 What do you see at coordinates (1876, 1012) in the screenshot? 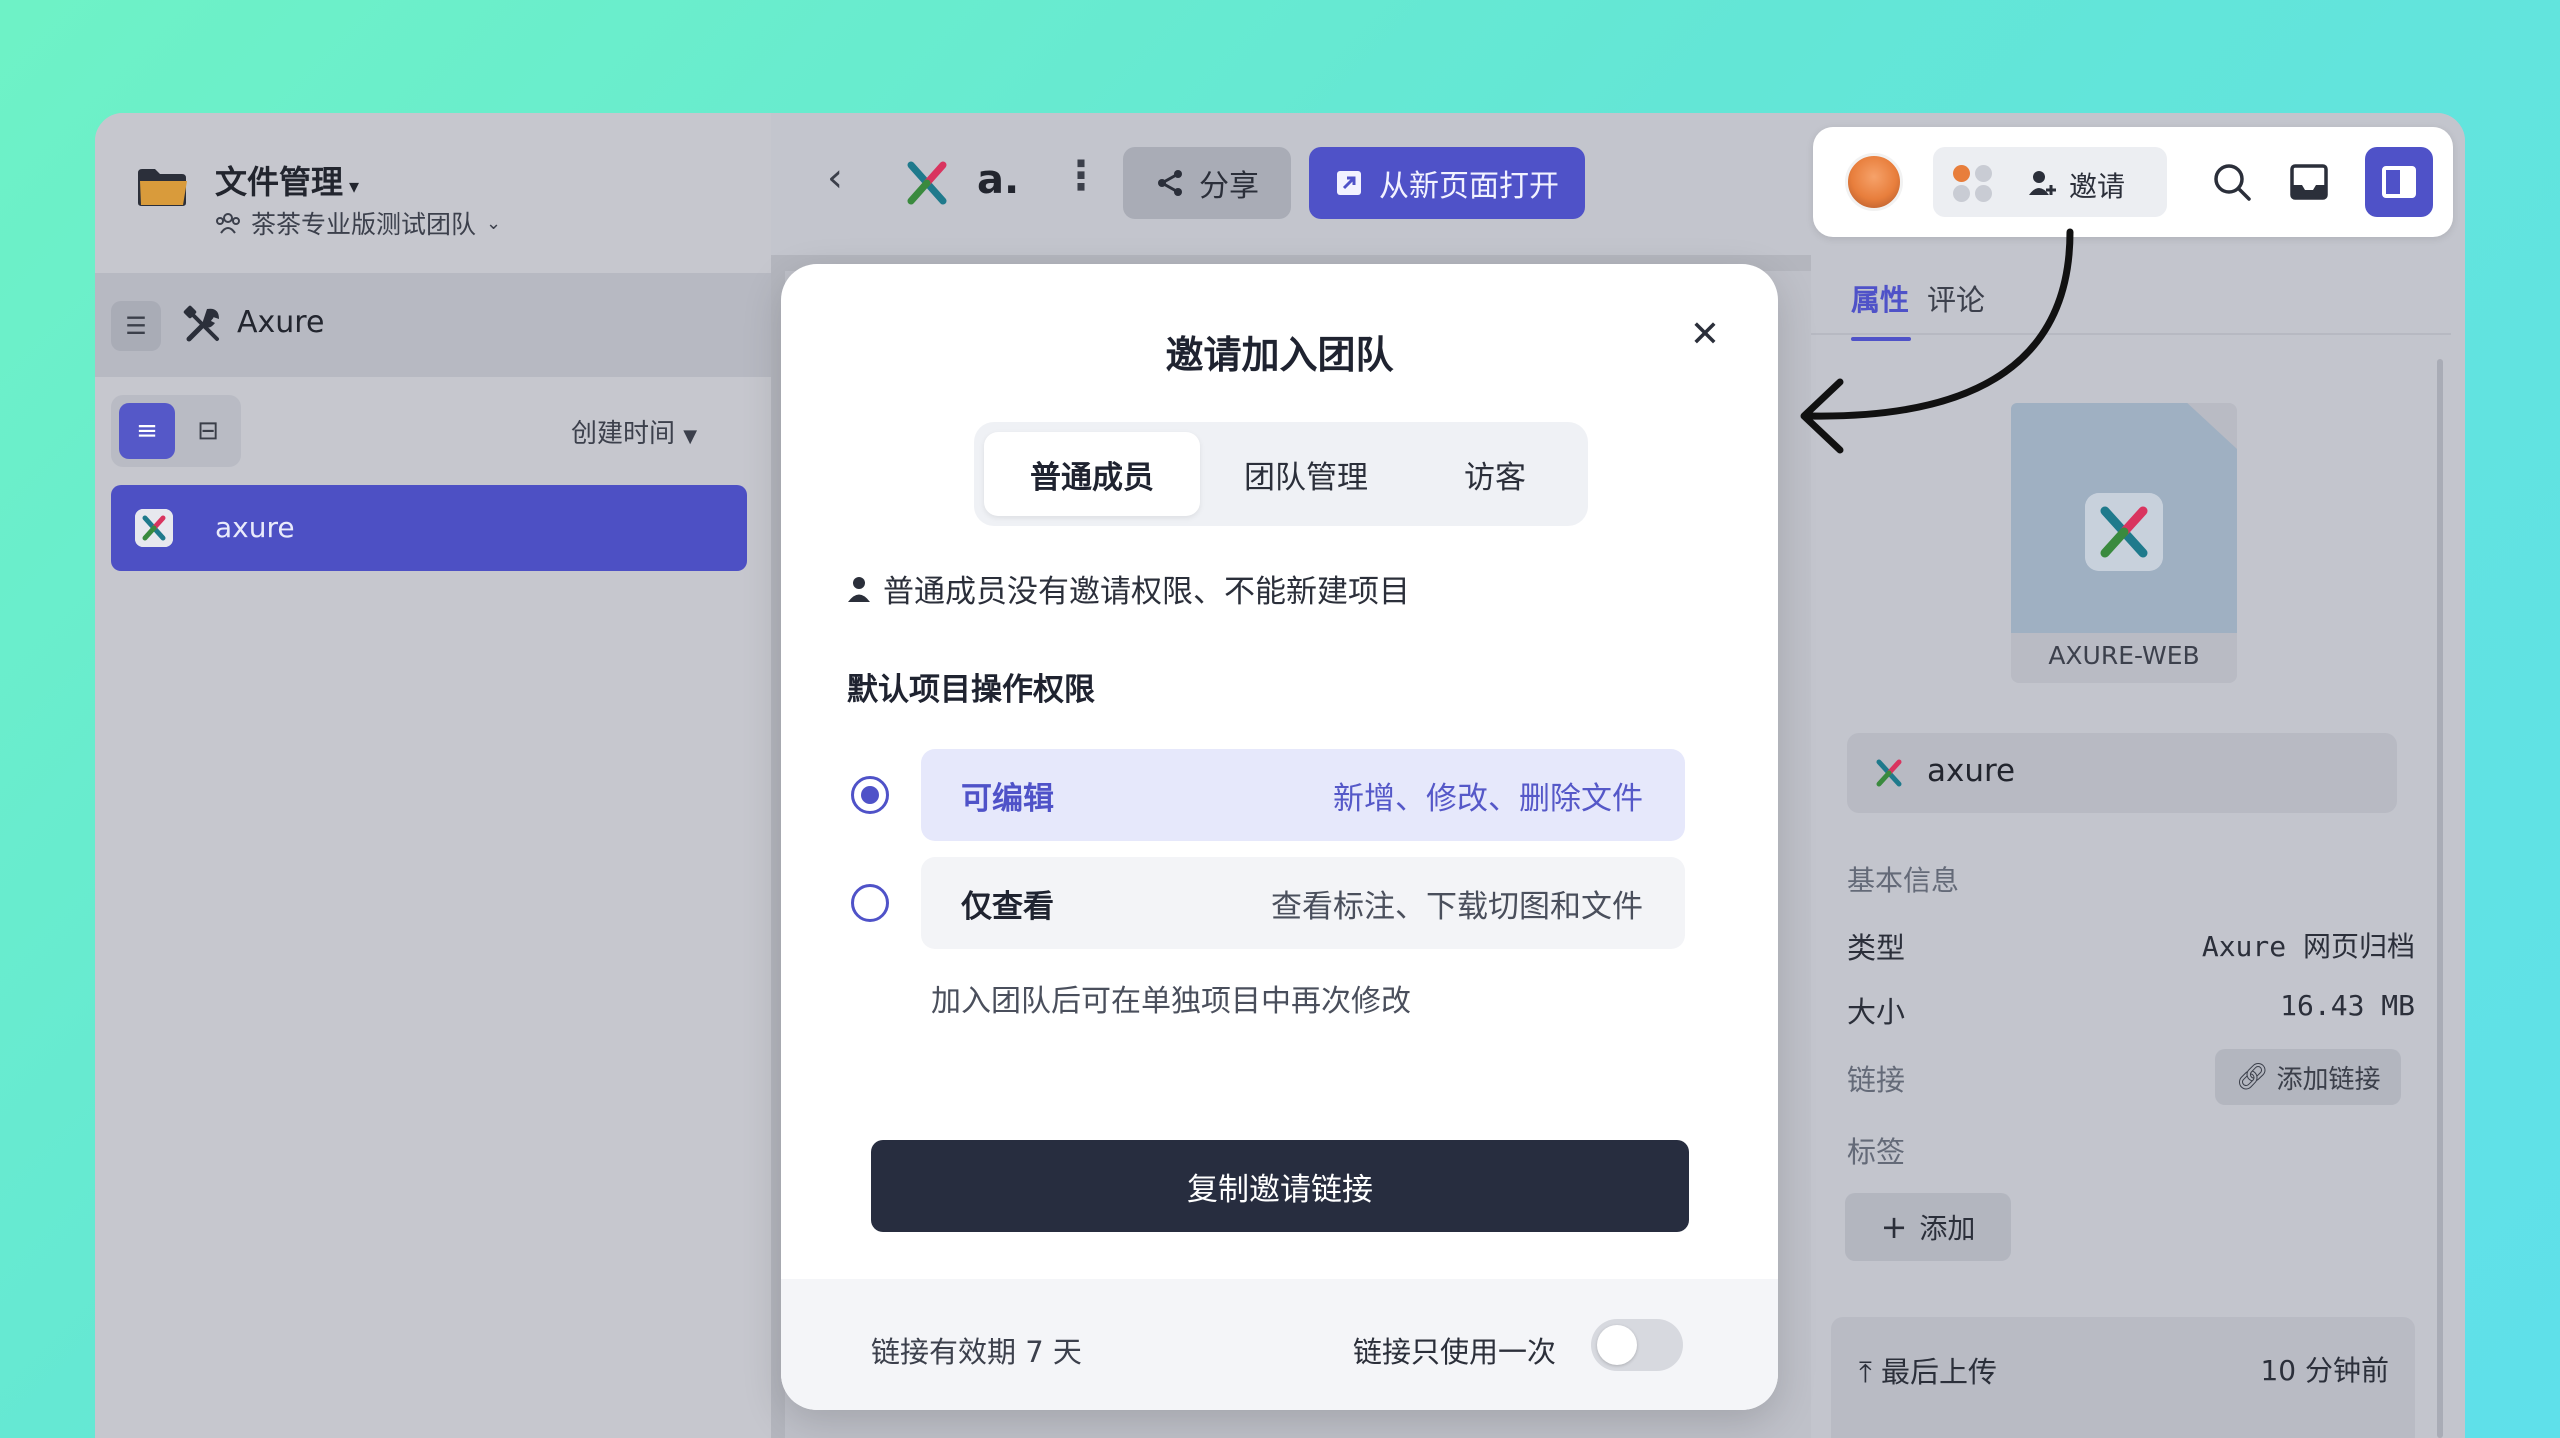
I see `size-label: 大小` at bounding box center [1876, 1012].